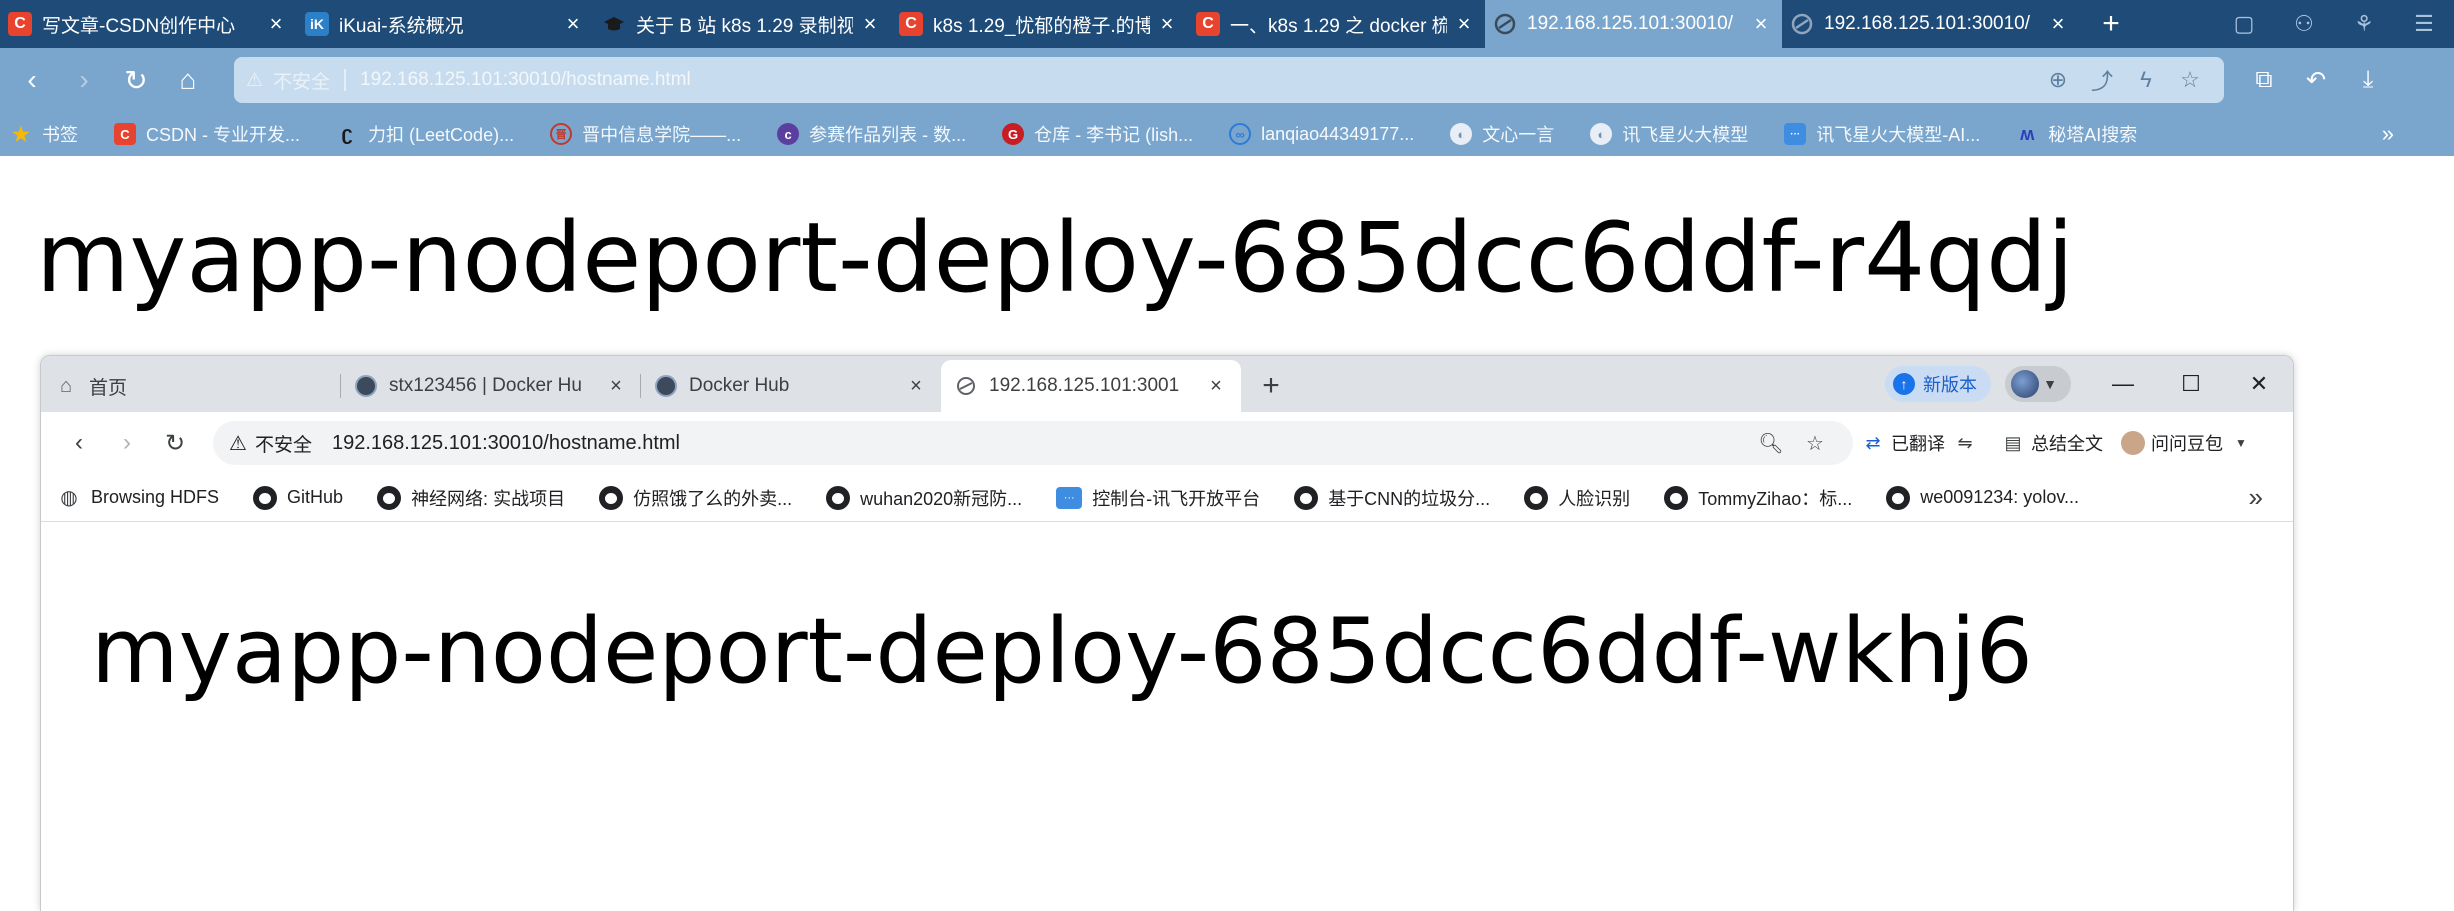 The height and width of the screenshot is (911, 2454). Describe the element at coordinates (2123, 384) in the screenshot. I see `minimize-icon: —` at that location.